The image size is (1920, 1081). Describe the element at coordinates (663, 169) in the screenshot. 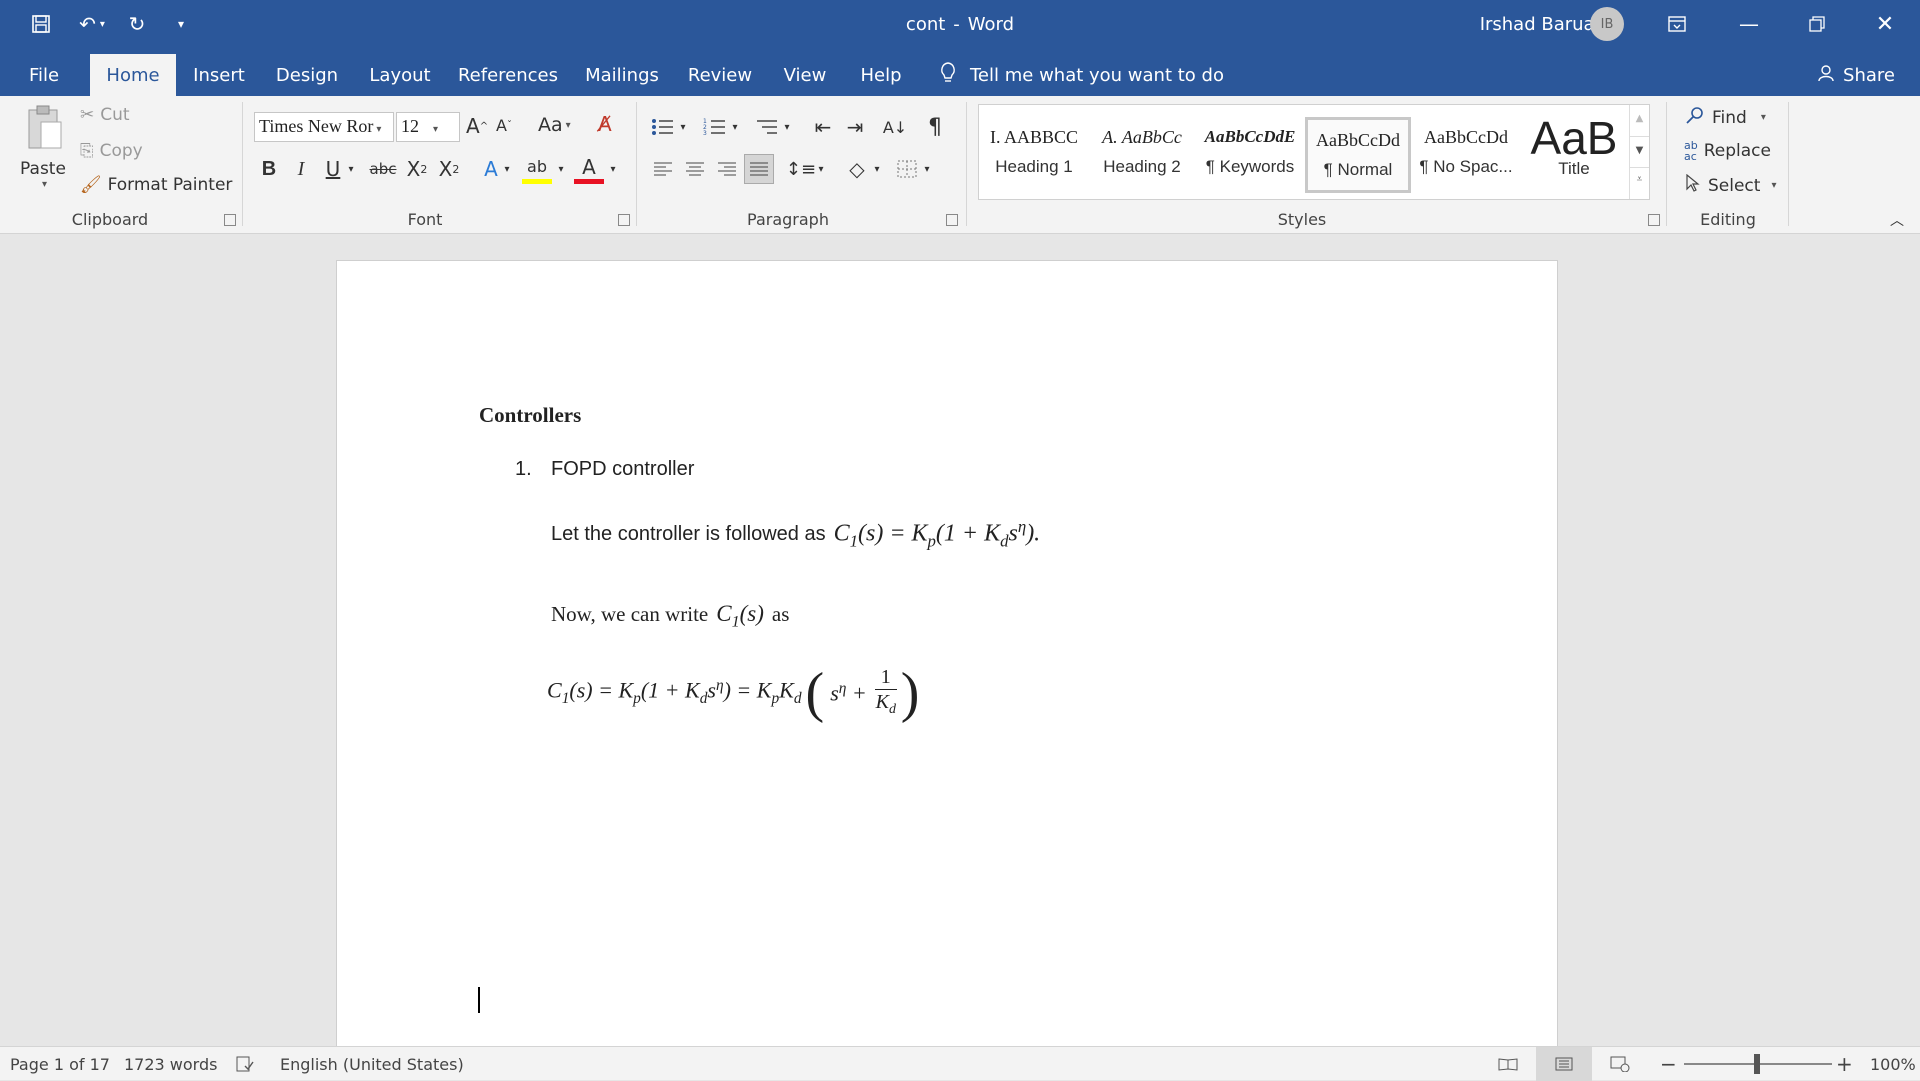

I see `align-left-icon` at that location.